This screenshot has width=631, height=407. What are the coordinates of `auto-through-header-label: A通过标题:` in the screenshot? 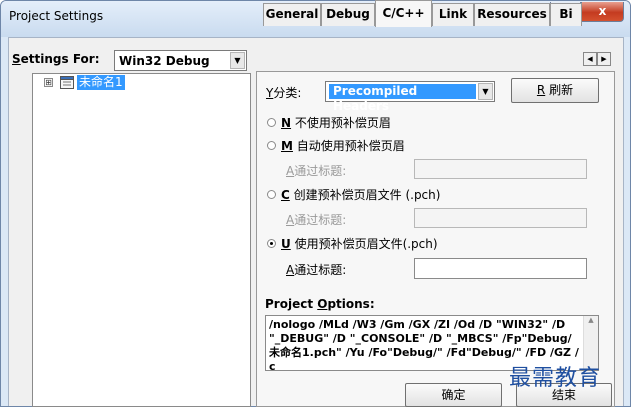 It's located at (316, 171).